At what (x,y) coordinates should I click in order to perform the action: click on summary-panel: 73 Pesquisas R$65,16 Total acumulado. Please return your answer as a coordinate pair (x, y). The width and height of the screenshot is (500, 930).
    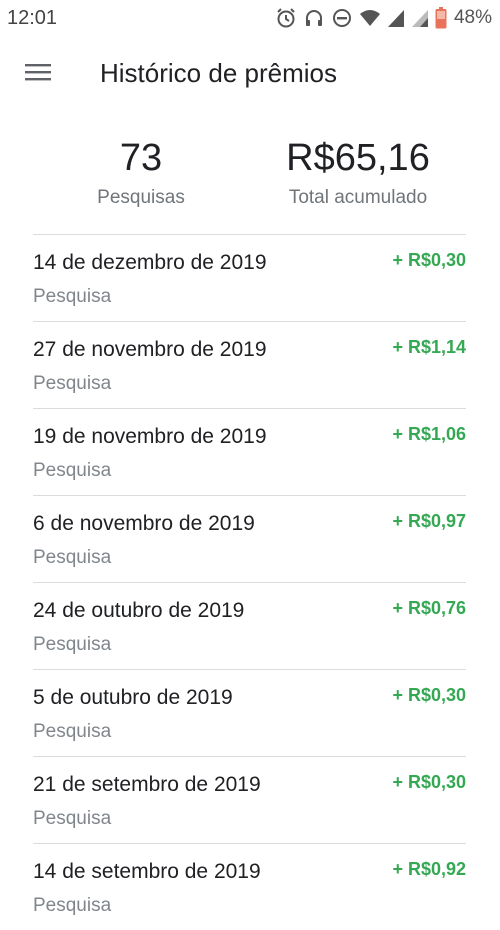
    Looking at the image, I should click on (250, 175).